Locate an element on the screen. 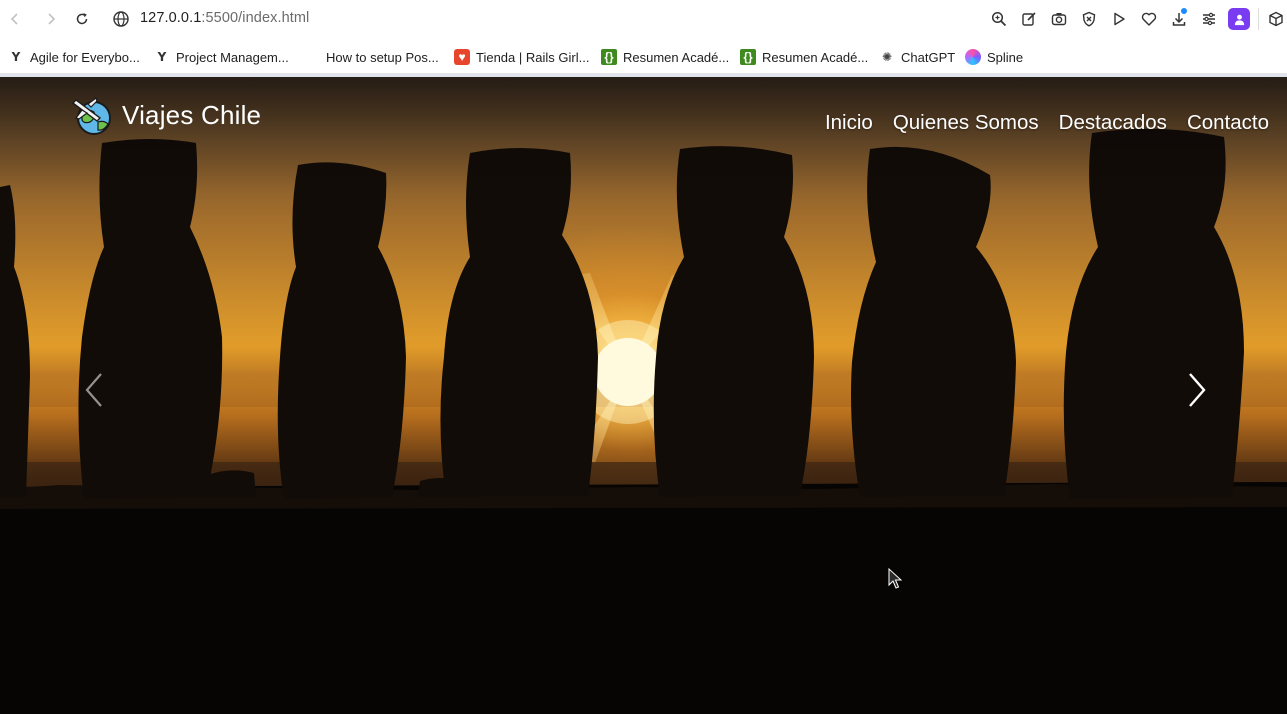 The height and width of the screenshot is (714, 1287). nav-link-contacto: Contacto is located at coordinates (1228, 123).